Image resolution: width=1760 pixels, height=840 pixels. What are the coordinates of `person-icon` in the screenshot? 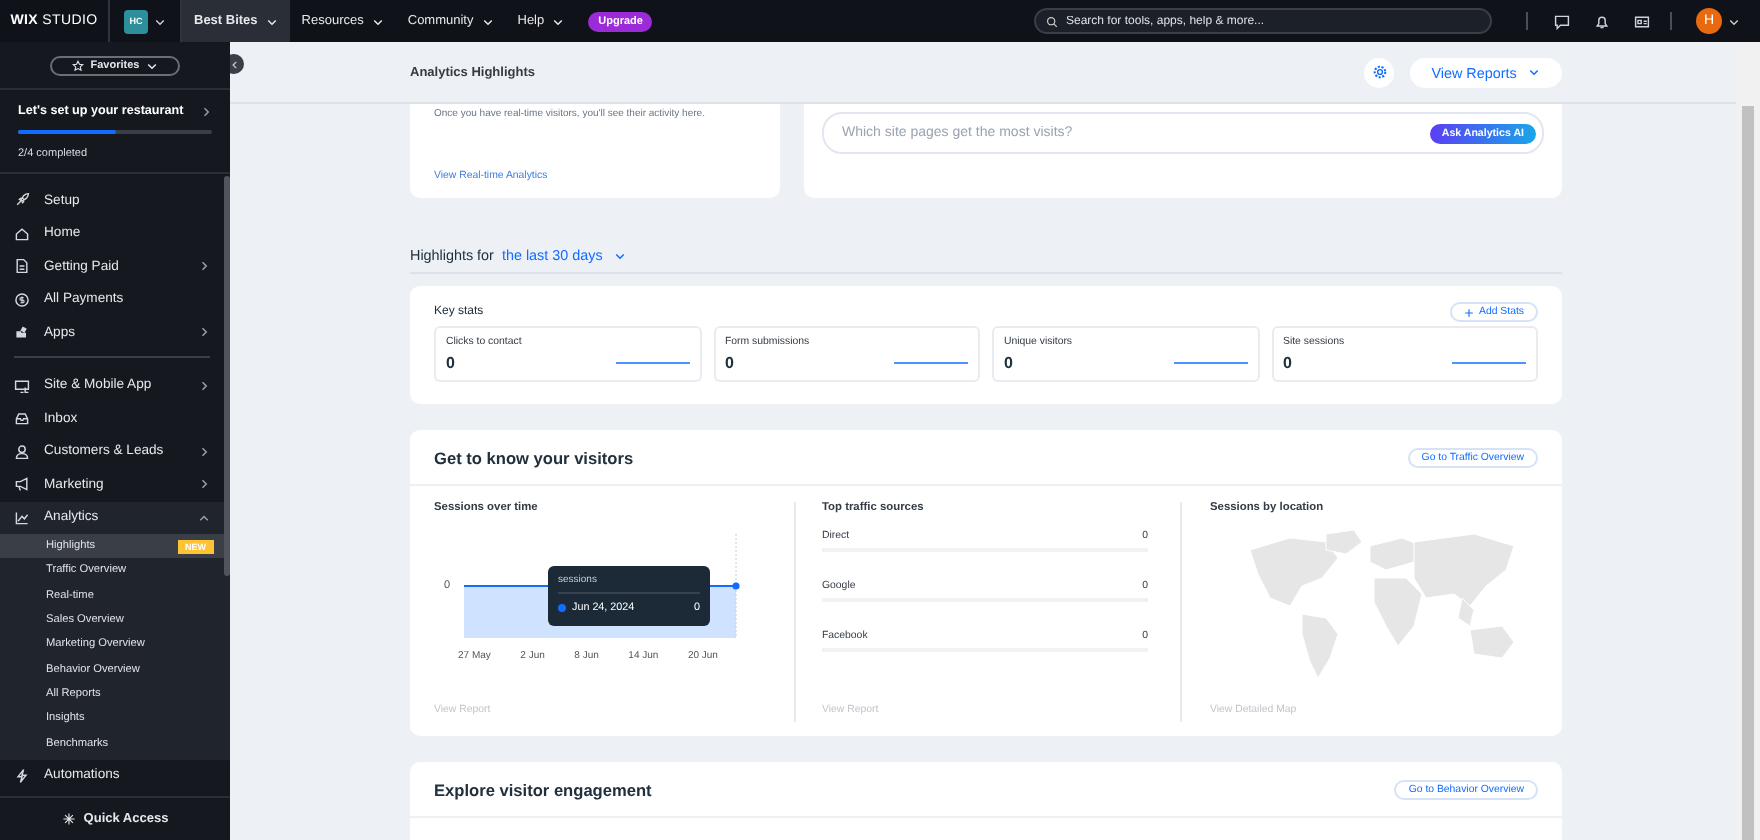 It's located at (22, 451).